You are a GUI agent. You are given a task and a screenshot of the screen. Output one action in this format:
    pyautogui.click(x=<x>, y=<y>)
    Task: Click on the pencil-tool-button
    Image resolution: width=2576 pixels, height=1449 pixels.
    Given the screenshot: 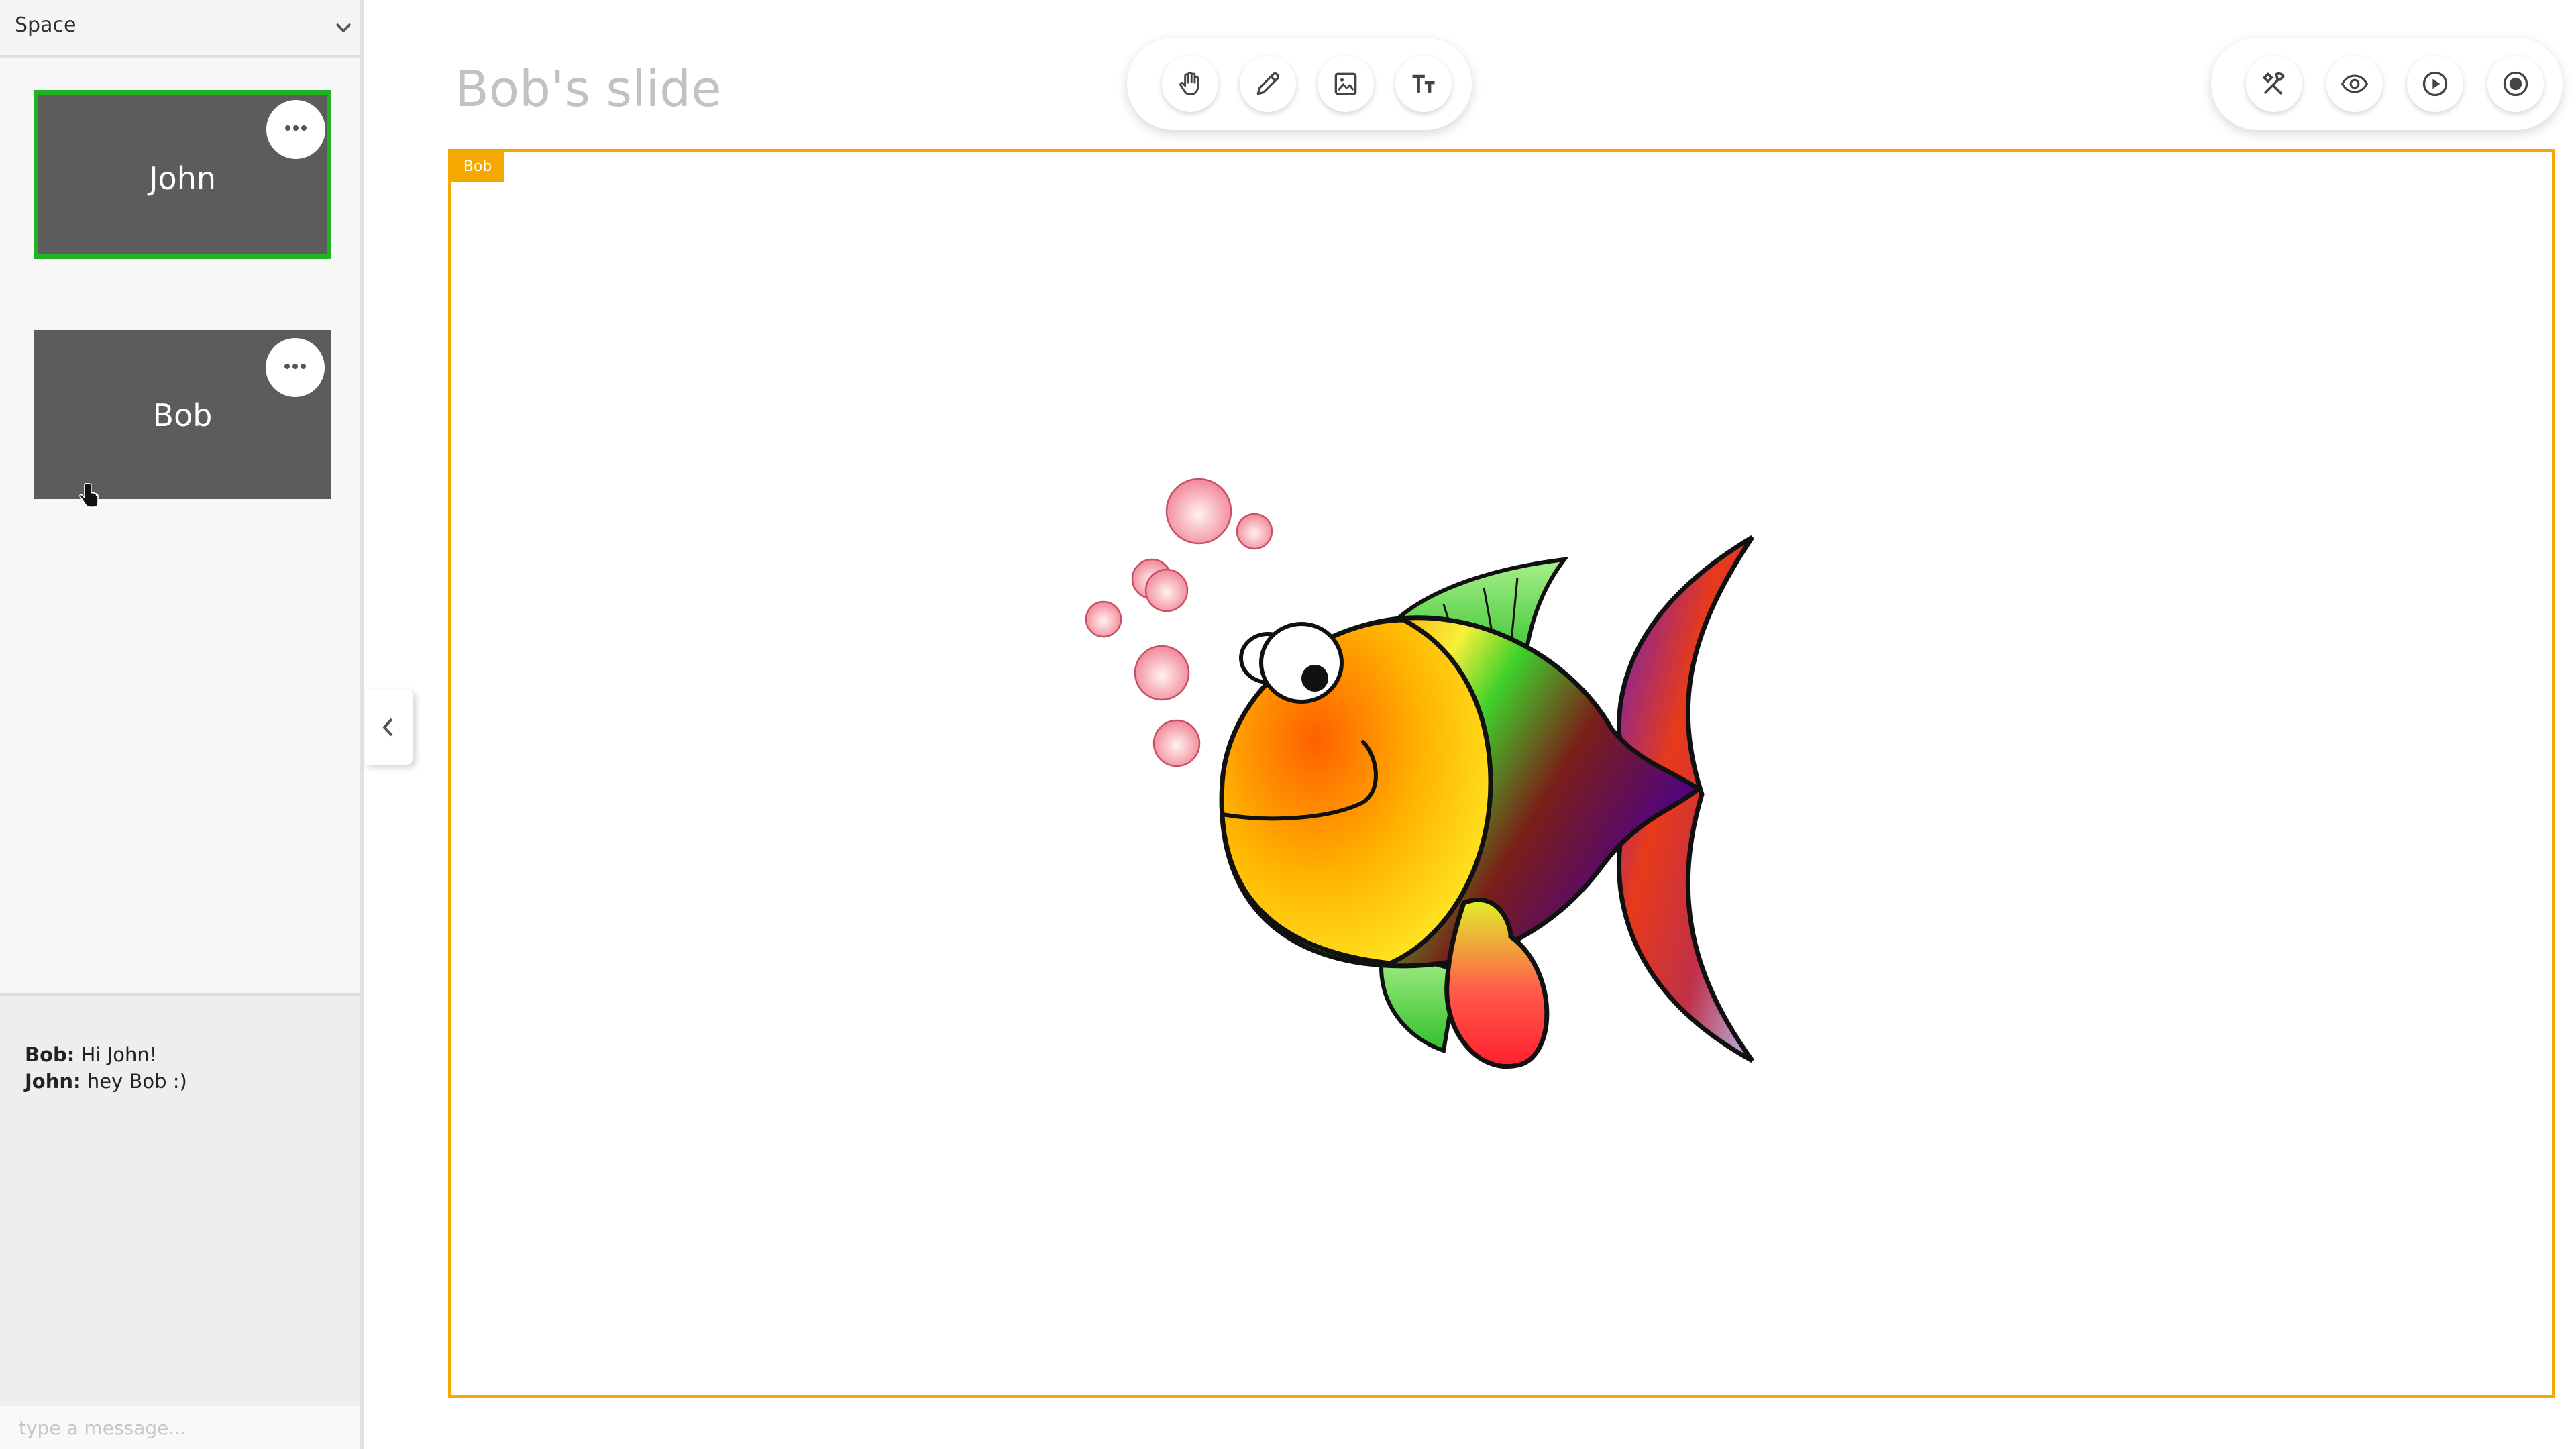 What is the action you would take?
    pyautogui.click(x=1268, y=84)
    